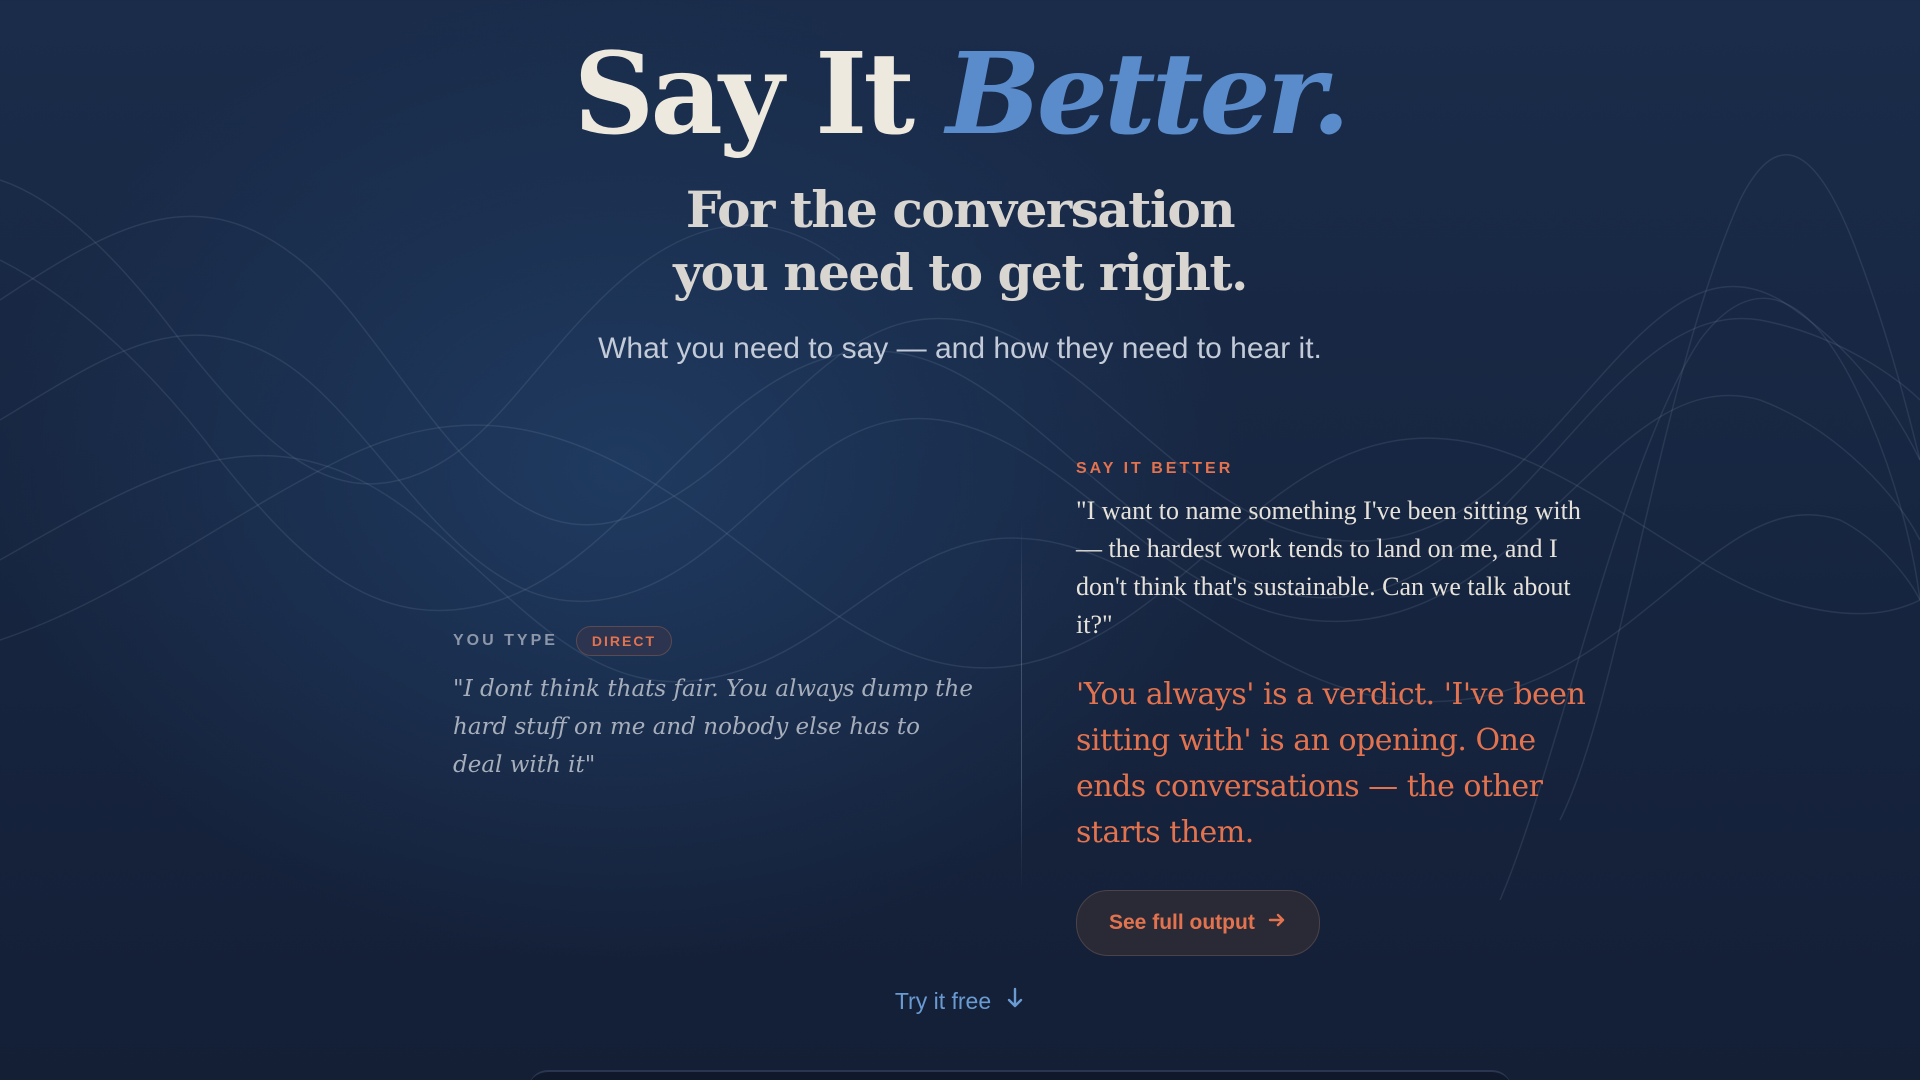  I want to click on see-full-output-button: See full output, so click(1198, 923).